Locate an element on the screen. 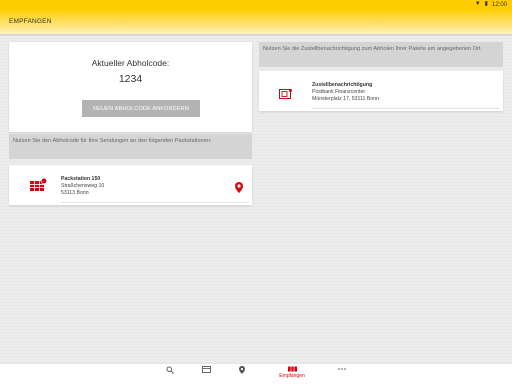  more-icon is located at coordinates (342, 369).